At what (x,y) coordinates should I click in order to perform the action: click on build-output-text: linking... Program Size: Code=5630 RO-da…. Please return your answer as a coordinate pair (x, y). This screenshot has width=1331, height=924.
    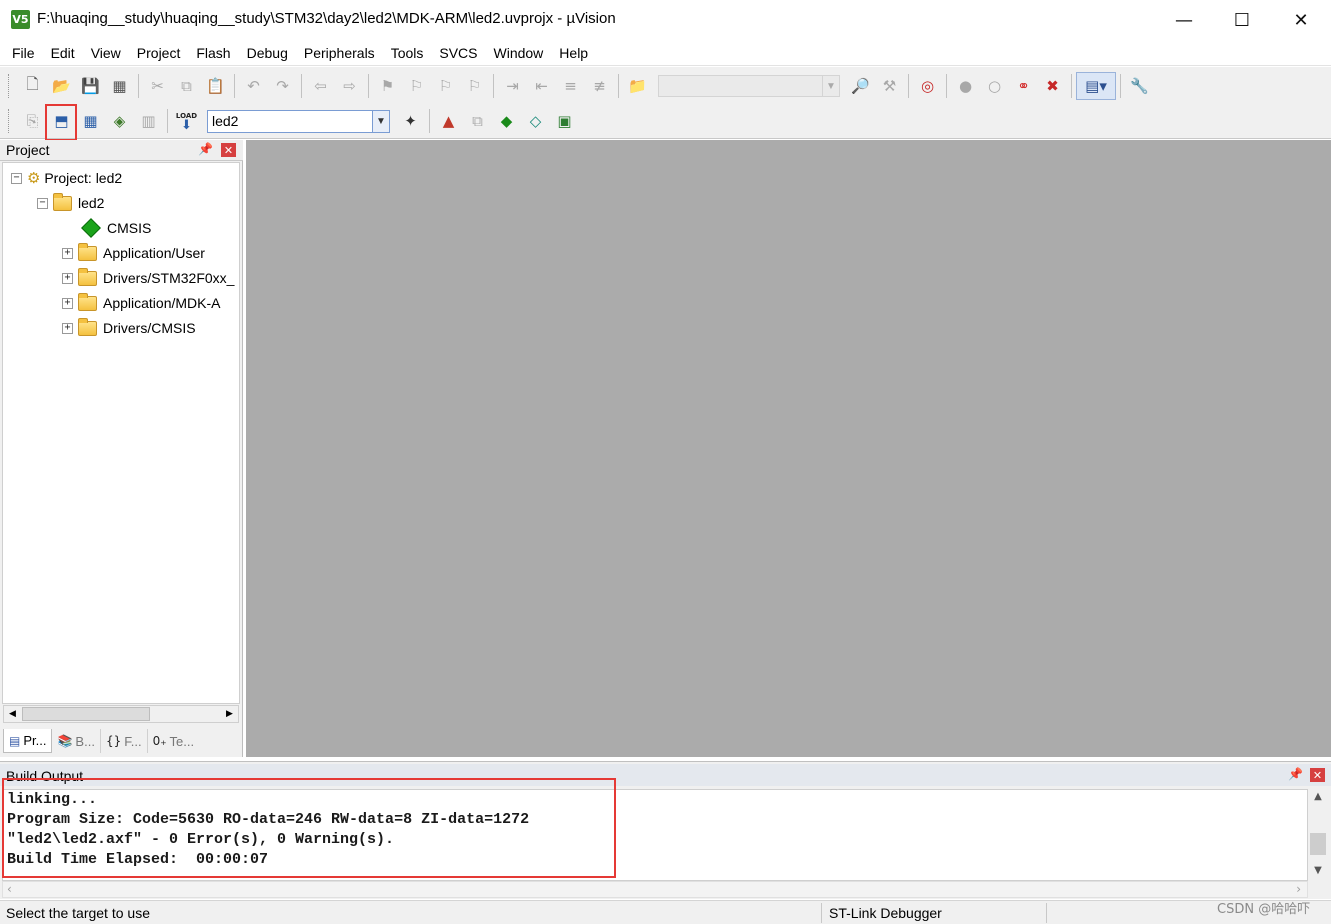
    Looking at the image, I should click on (655, 835).